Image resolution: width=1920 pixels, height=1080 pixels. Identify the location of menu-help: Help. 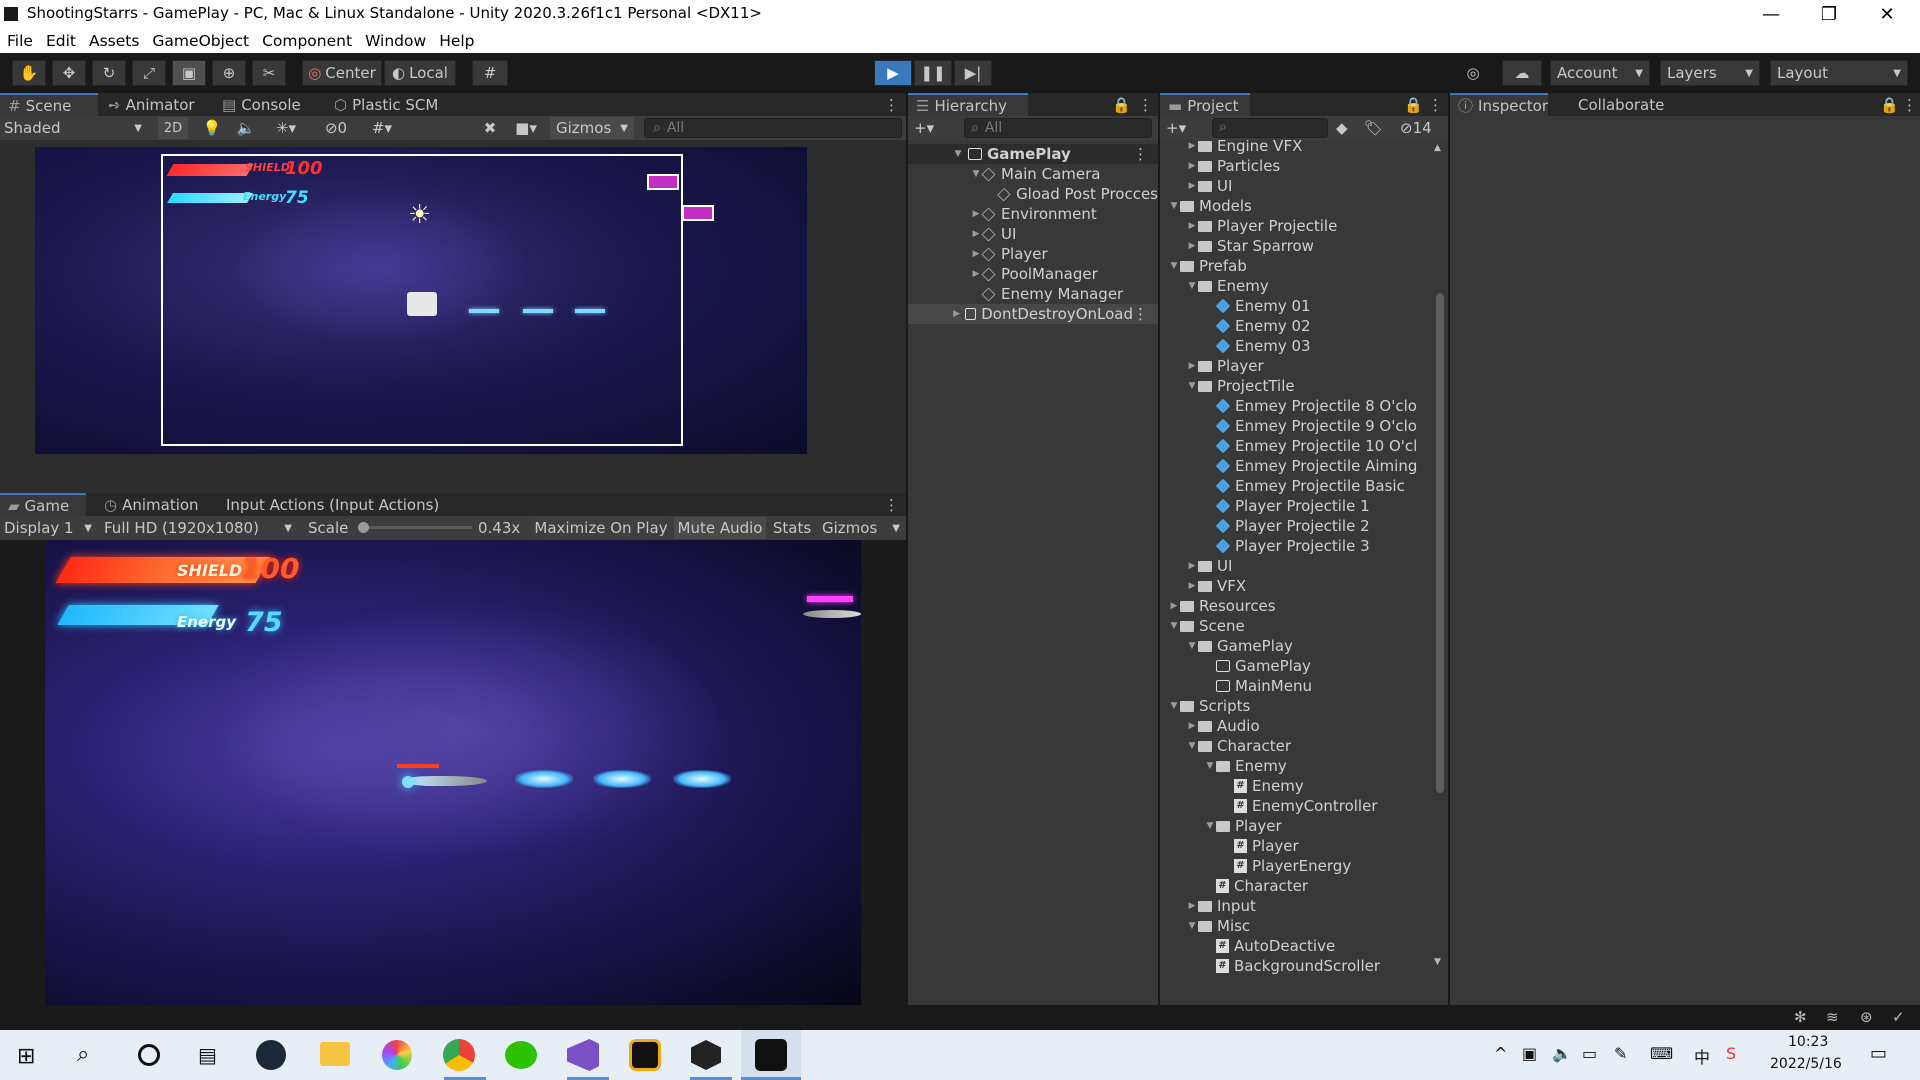
(456, 41).